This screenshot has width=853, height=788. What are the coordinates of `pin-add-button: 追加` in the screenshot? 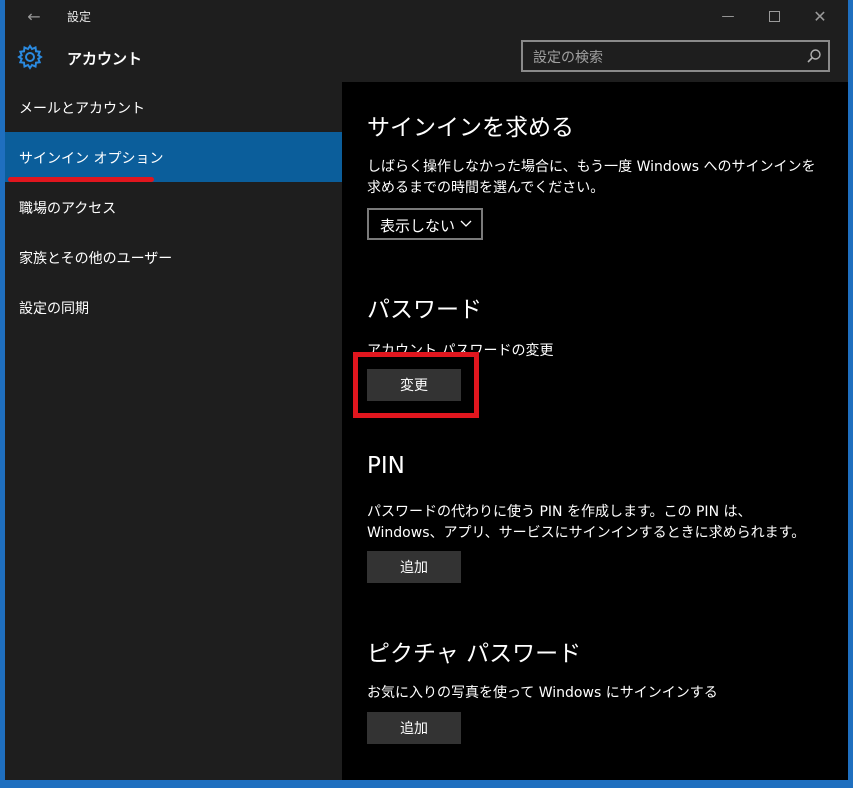 It's located at (414, 567).